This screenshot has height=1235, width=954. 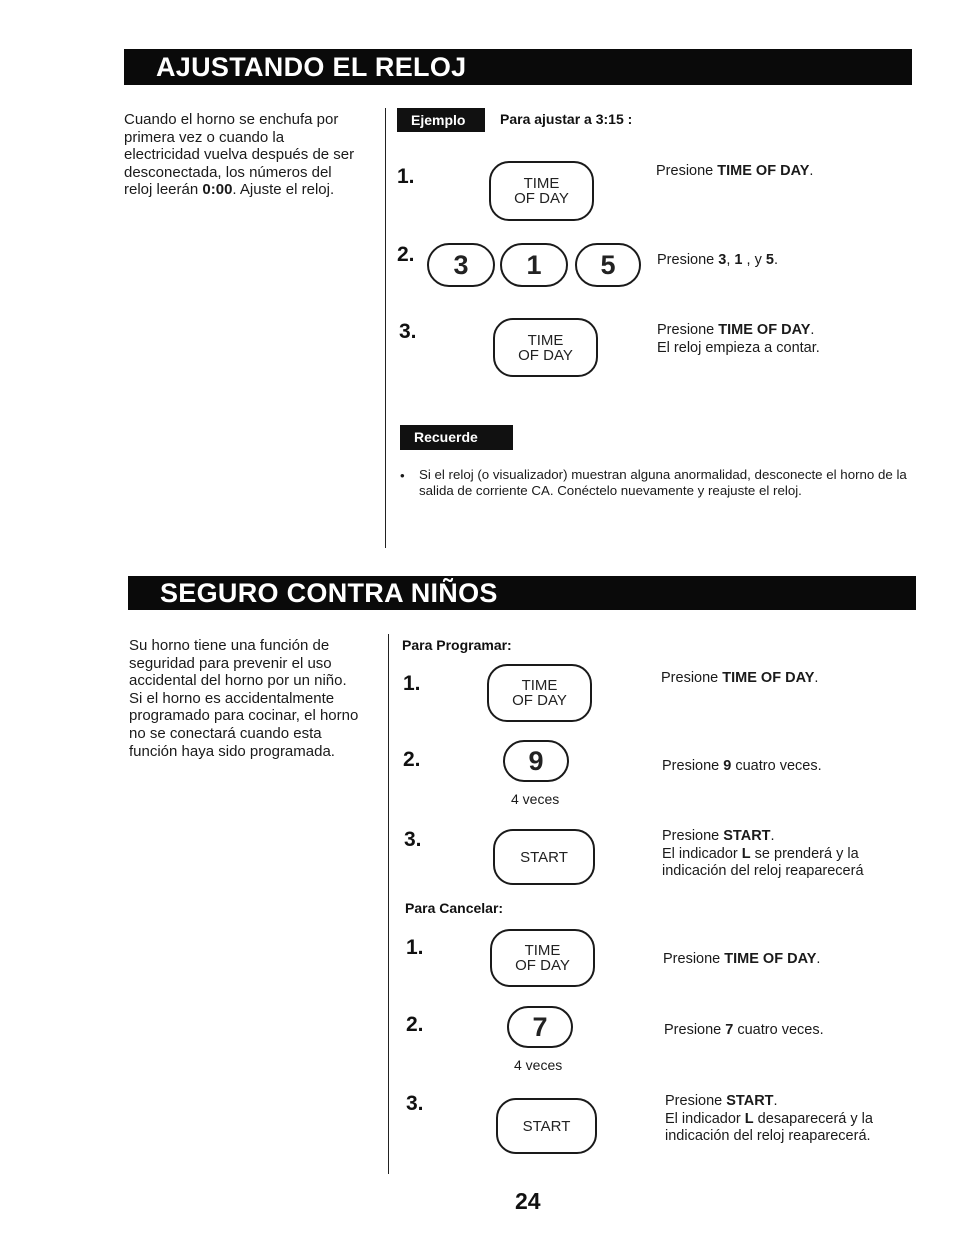 I want to click on program-label: Para Programar:, so click(x=457, y=645).